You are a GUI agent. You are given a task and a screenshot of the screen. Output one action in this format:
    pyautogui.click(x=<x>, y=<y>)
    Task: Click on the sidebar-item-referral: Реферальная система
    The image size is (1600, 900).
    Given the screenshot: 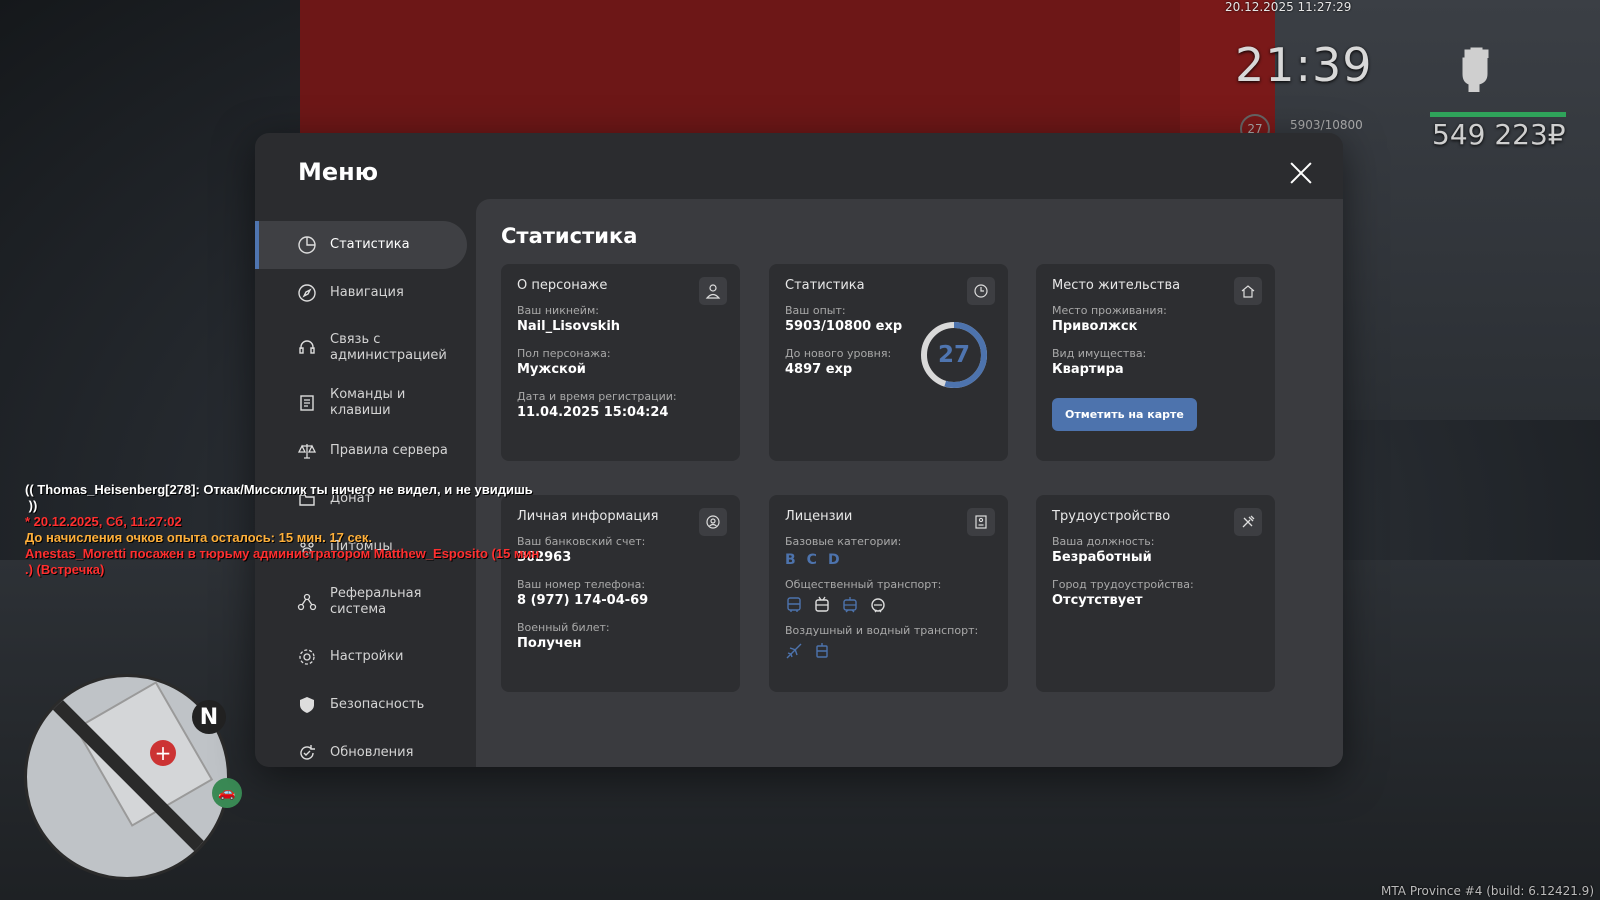 What is the action you would take?
    pyautogui.click(x=361, y=602)
    